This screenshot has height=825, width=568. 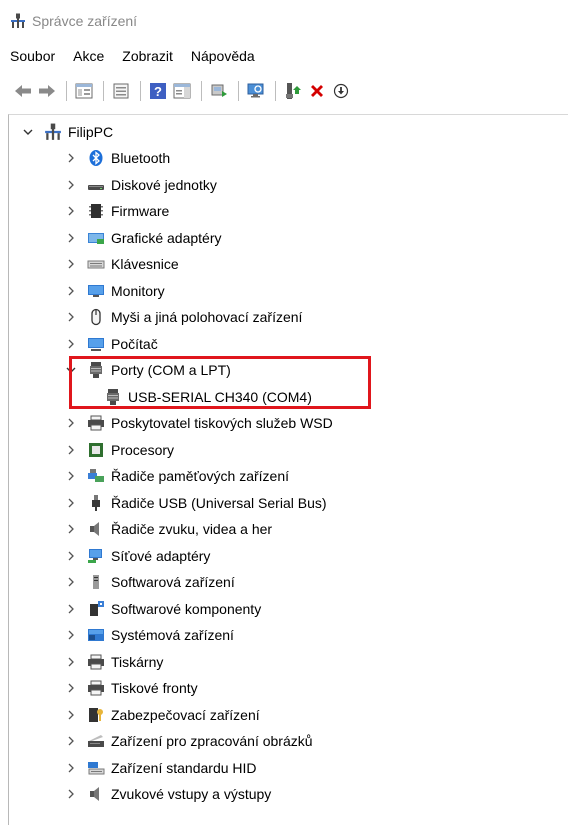 What do you see at coordinates (96, 715) in the screenshot?
I see `security-device-icon` at bounding box center [96, 715].